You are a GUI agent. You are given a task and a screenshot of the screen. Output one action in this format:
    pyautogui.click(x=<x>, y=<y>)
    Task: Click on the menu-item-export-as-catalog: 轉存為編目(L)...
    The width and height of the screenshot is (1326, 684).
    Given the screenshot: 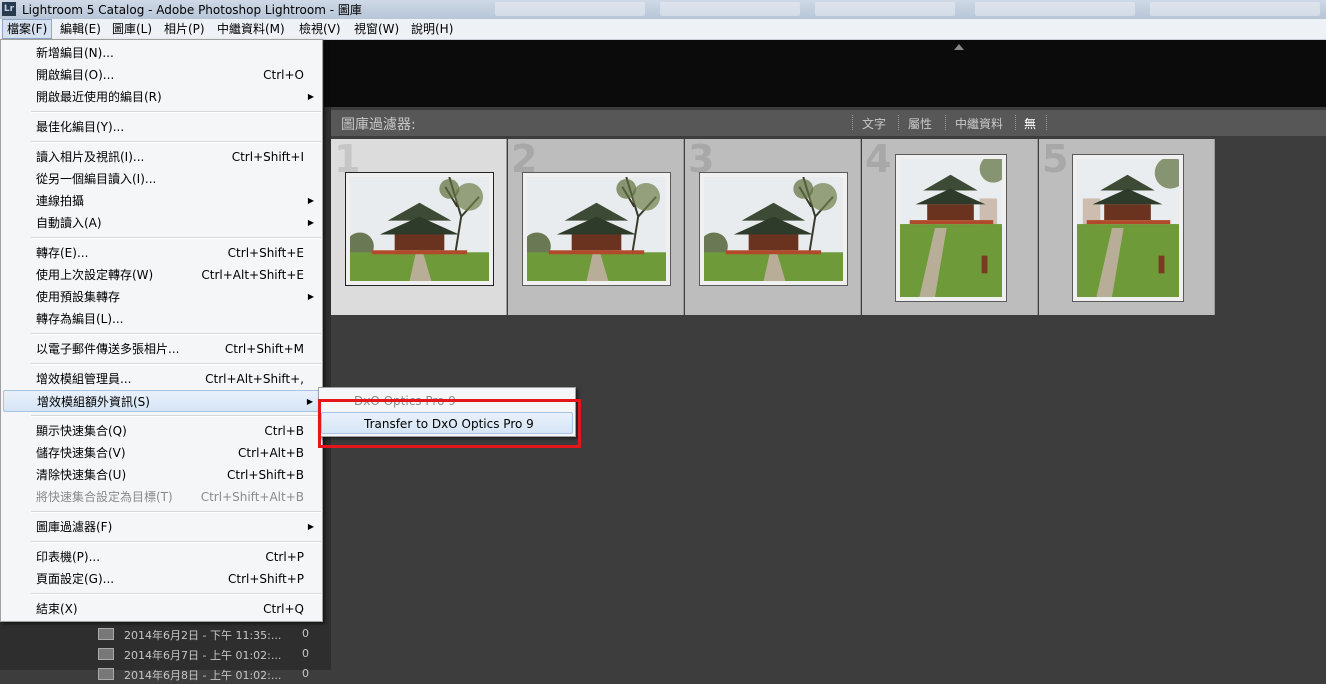 What is the action you would take?
    pyautogui.click(x=161, y=319)
    